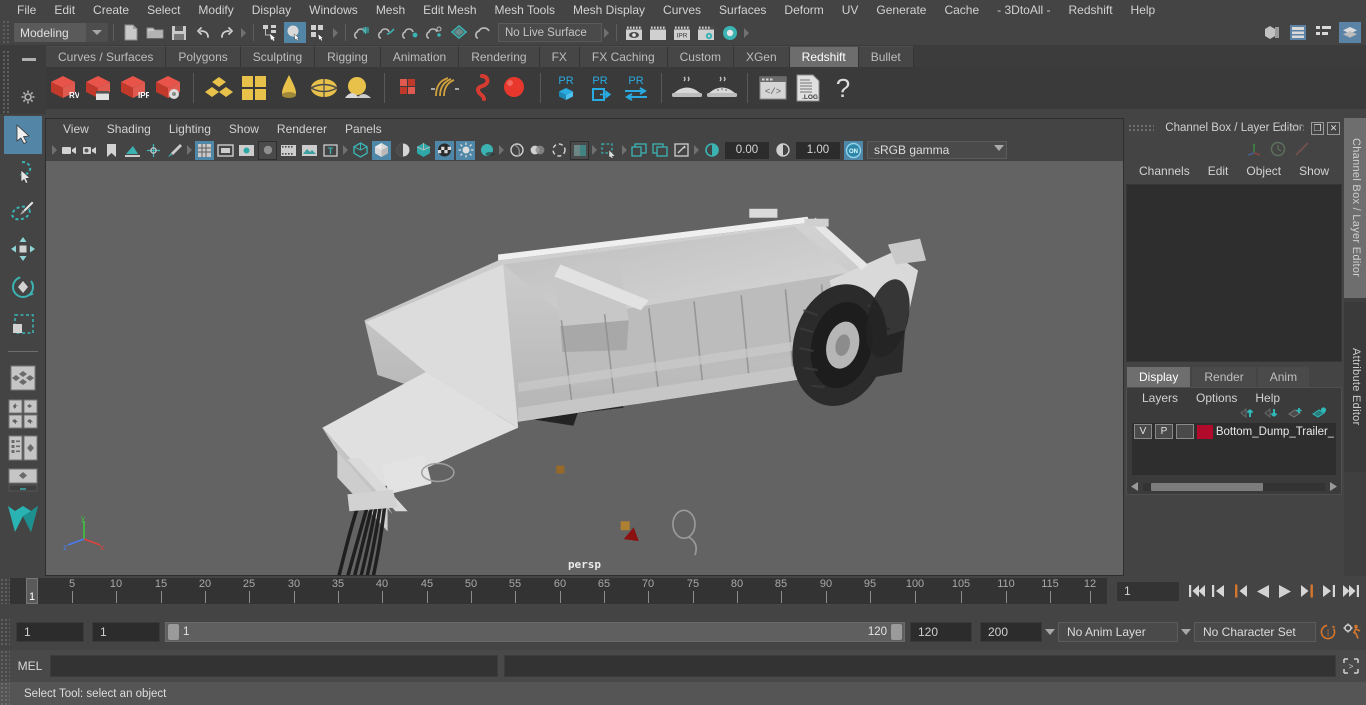 The image size is (1366, 705). I want to click on single-persp-layout-button, so click(23, 480).